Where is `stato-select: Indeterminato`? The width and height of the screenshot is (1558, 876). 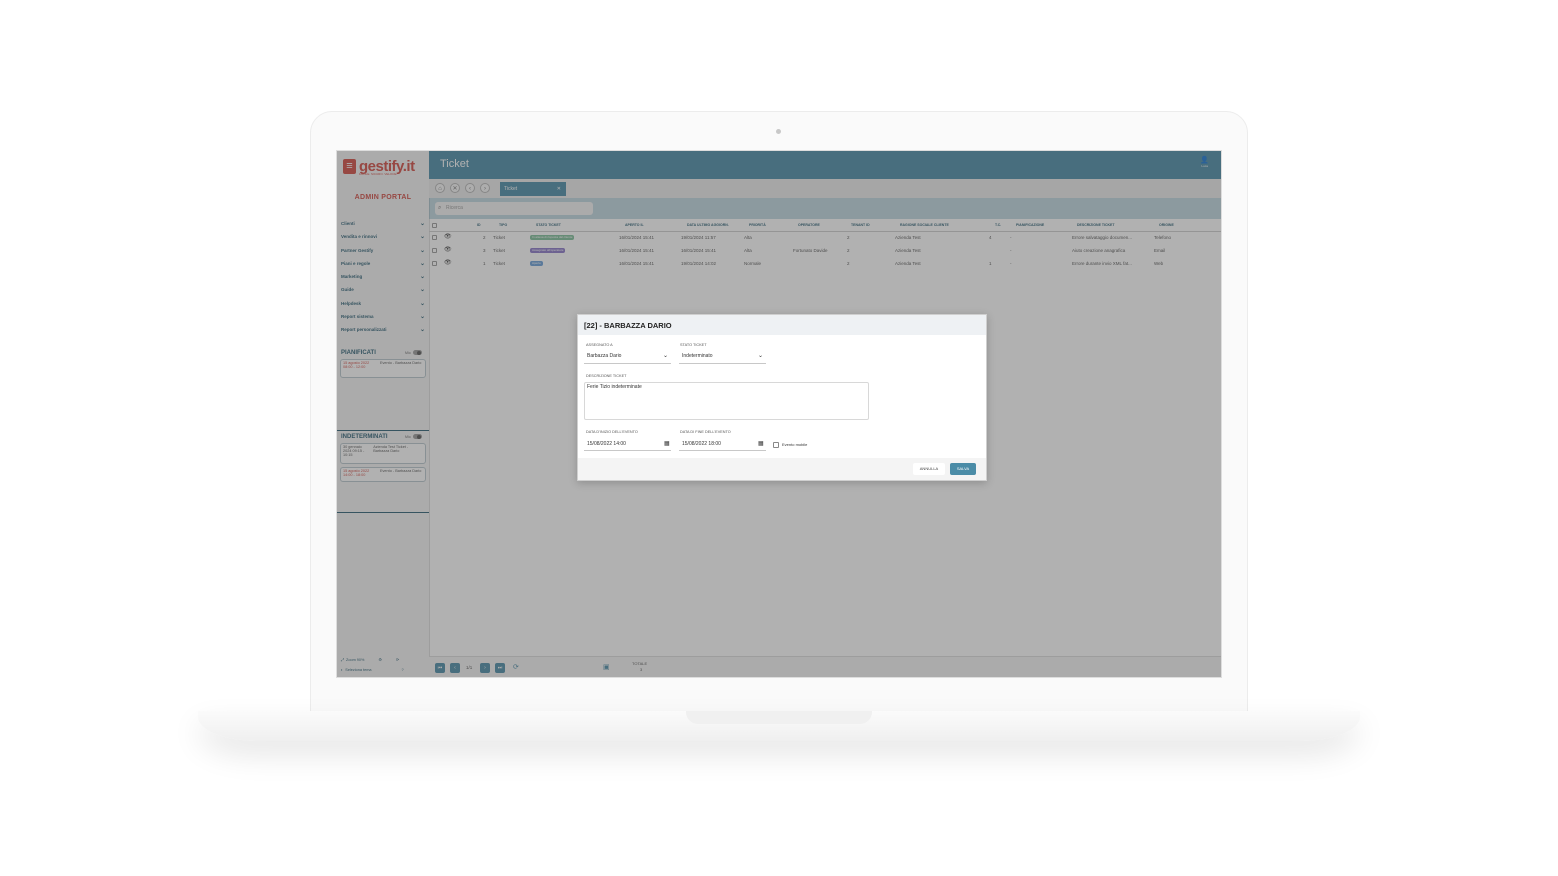
stato-select: Indeterminato is located at coordinates (697, 356).